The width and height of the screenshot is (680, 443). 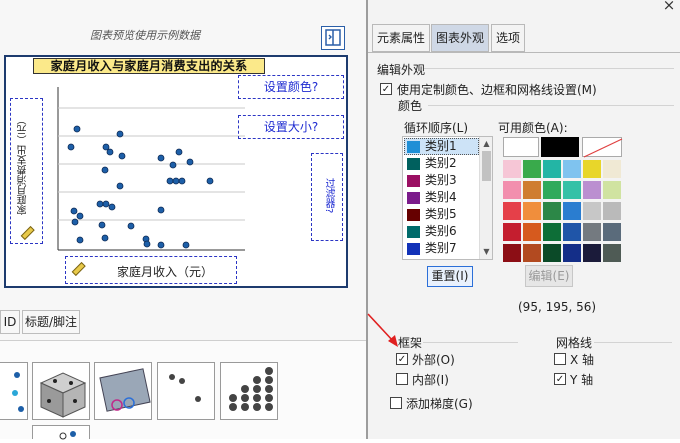 What do you see at coordinates (328, 196) in the screenshot?
I see `filter-label: 过滤器?` at bounding box center [328, 196].